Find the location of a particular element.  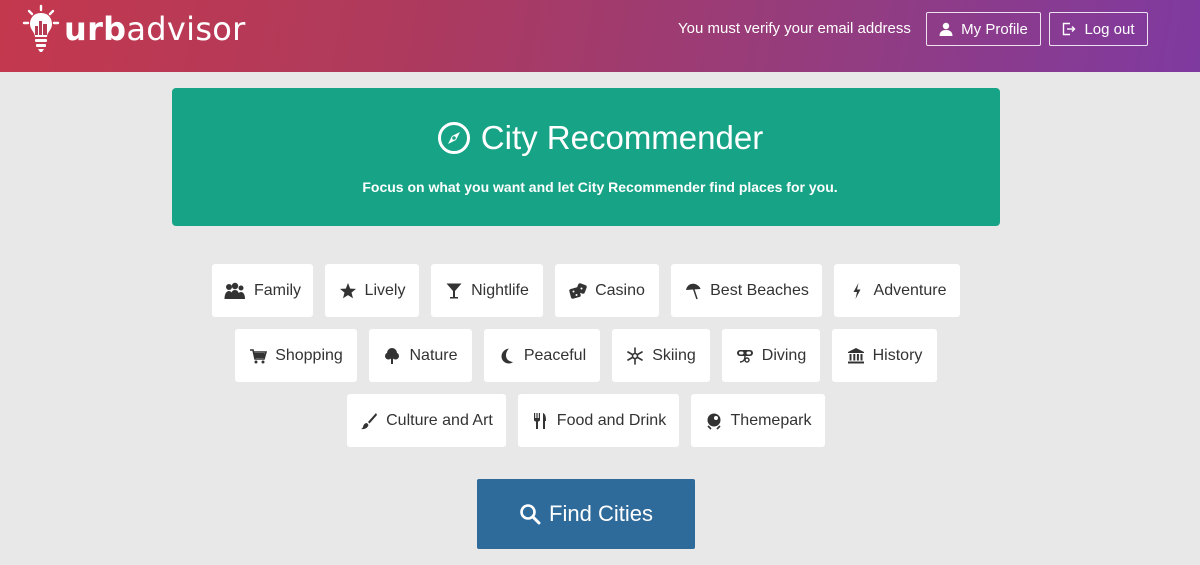

category-label: Adventure is located at coordinates (910, 290).